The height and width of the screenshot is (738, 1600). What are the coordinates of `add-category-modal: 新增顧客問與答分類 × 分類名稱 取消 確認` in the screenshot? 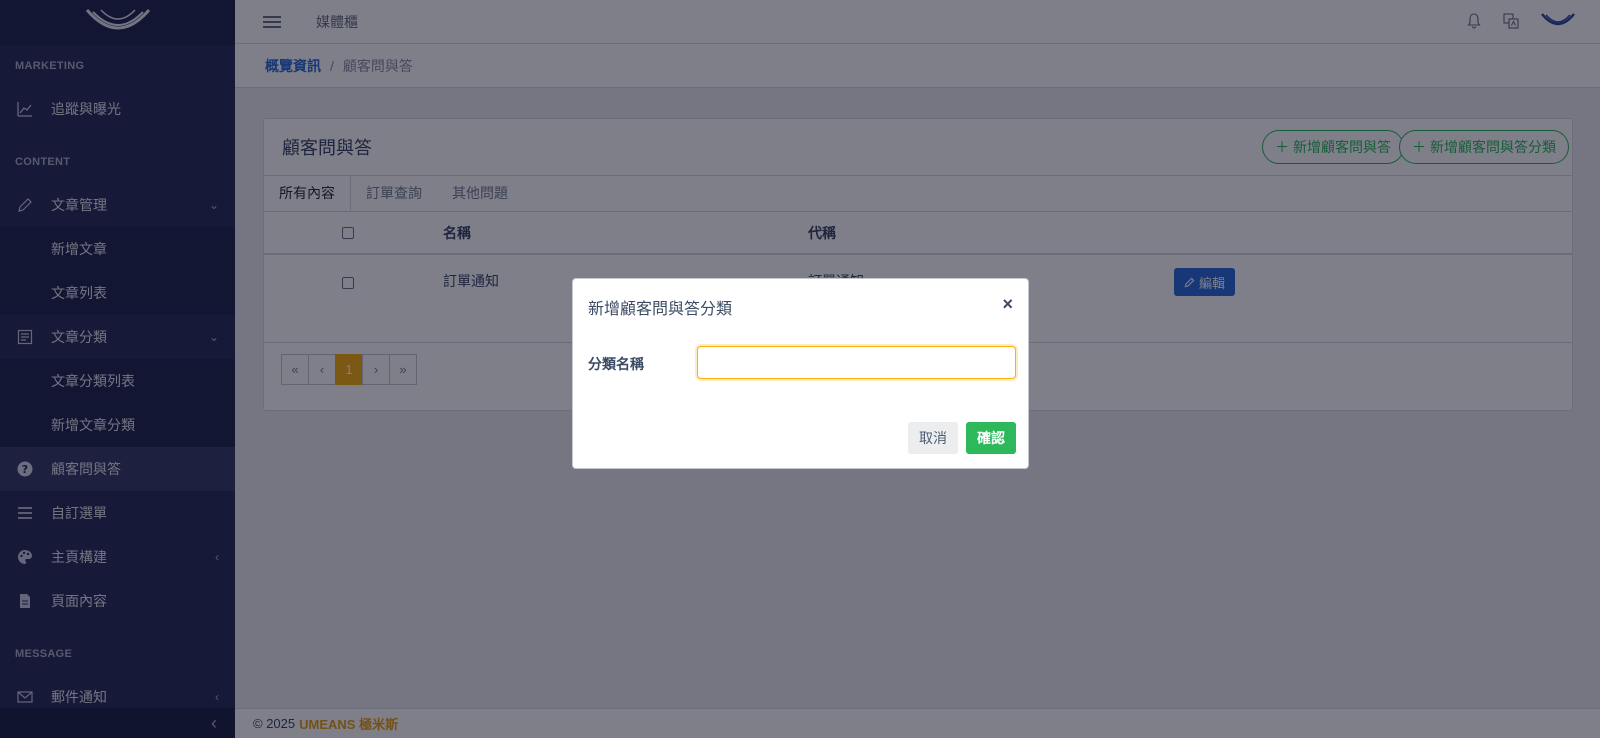 It's located at (800, 373).